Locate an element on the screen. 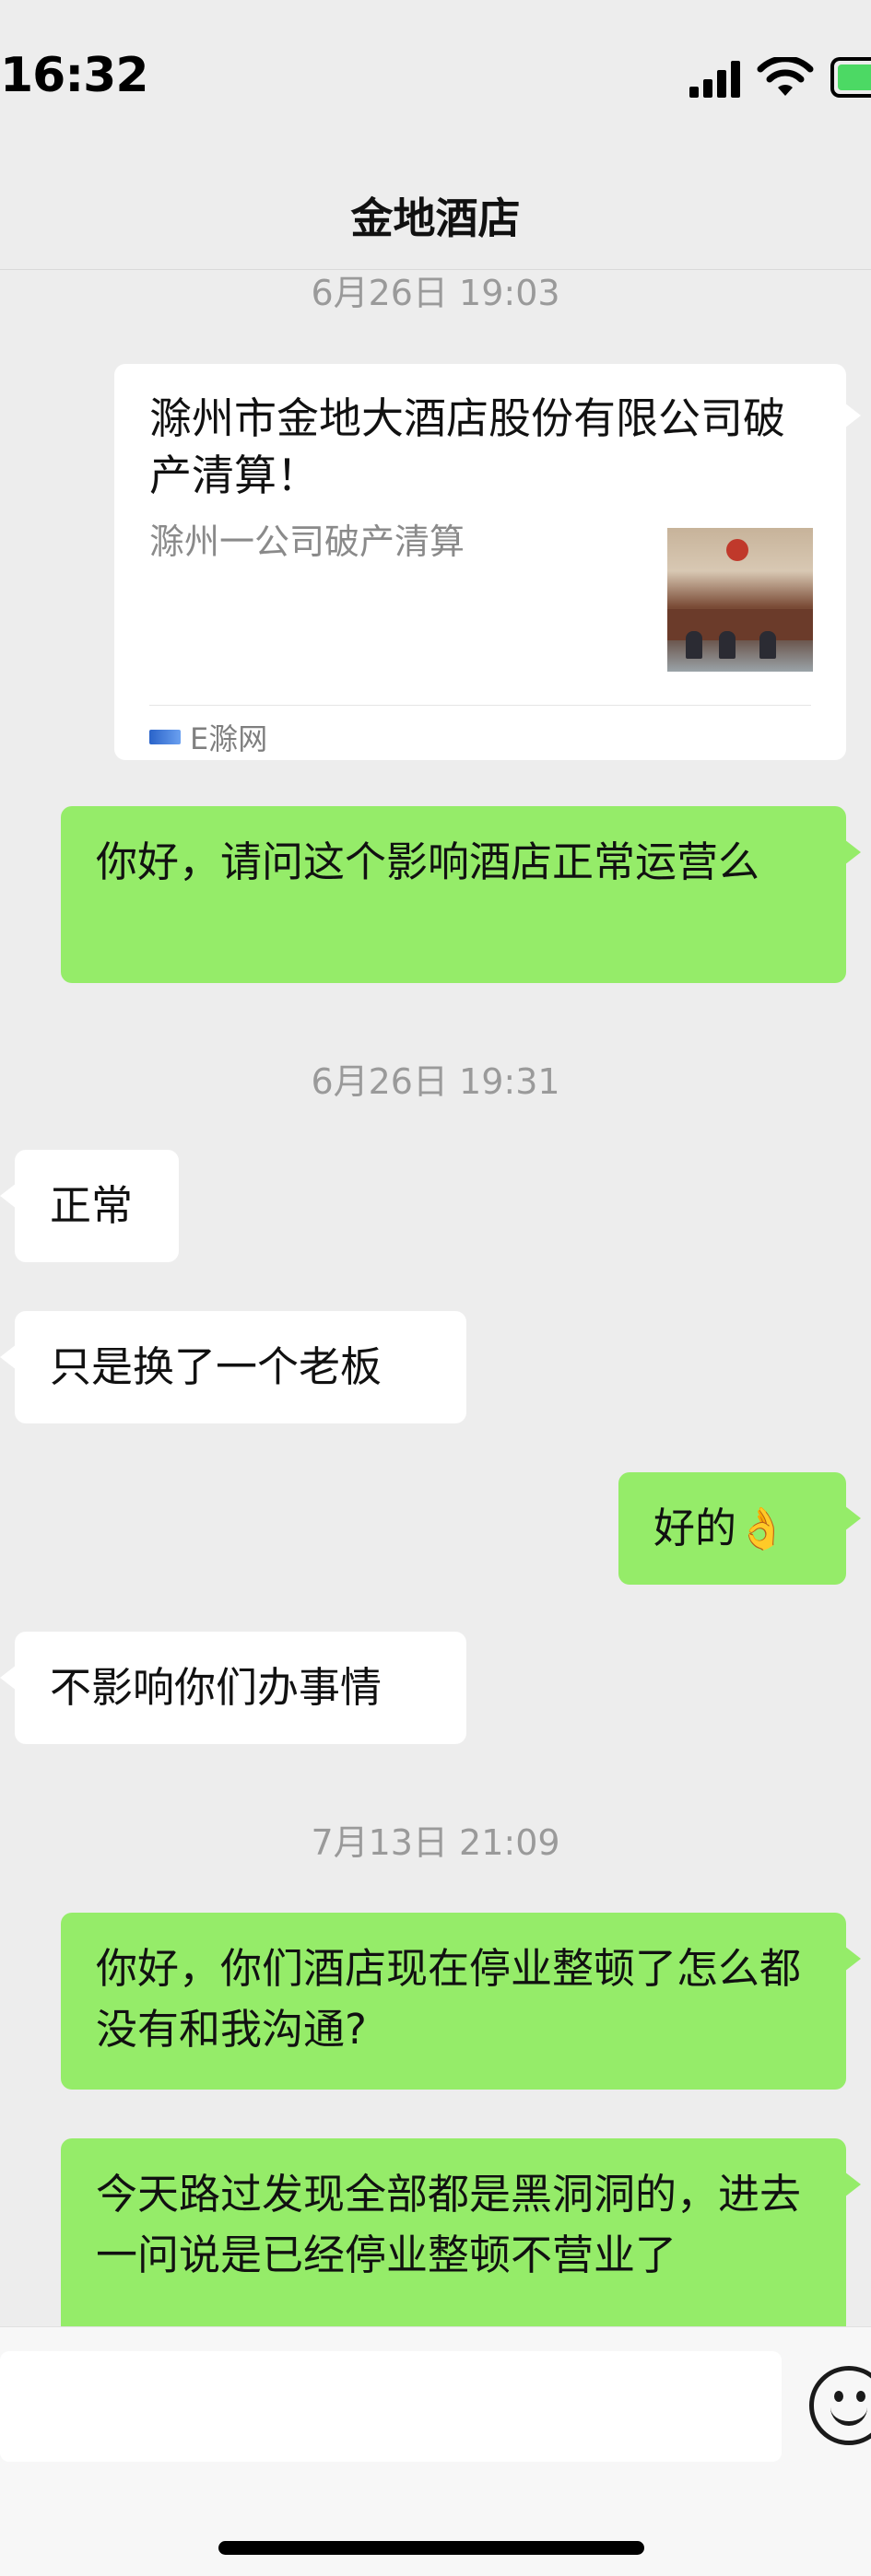 The image size is (871, 2576). home-indicator is located at coordinates (431, 2548).